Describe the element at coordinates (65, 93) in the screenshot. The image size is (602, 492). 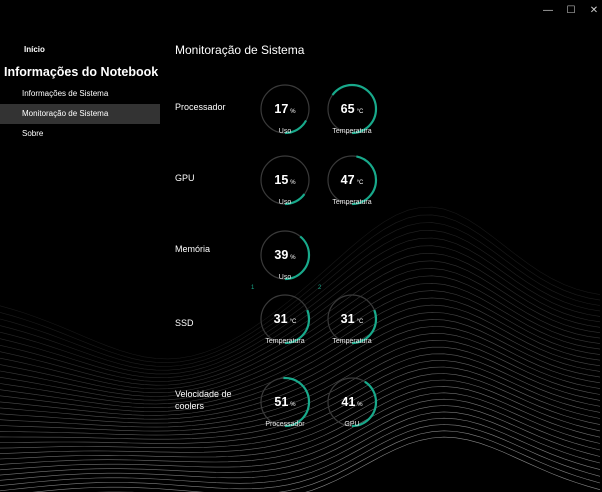
I see `sidebar-item-label: Informações de Sistema` at that location.